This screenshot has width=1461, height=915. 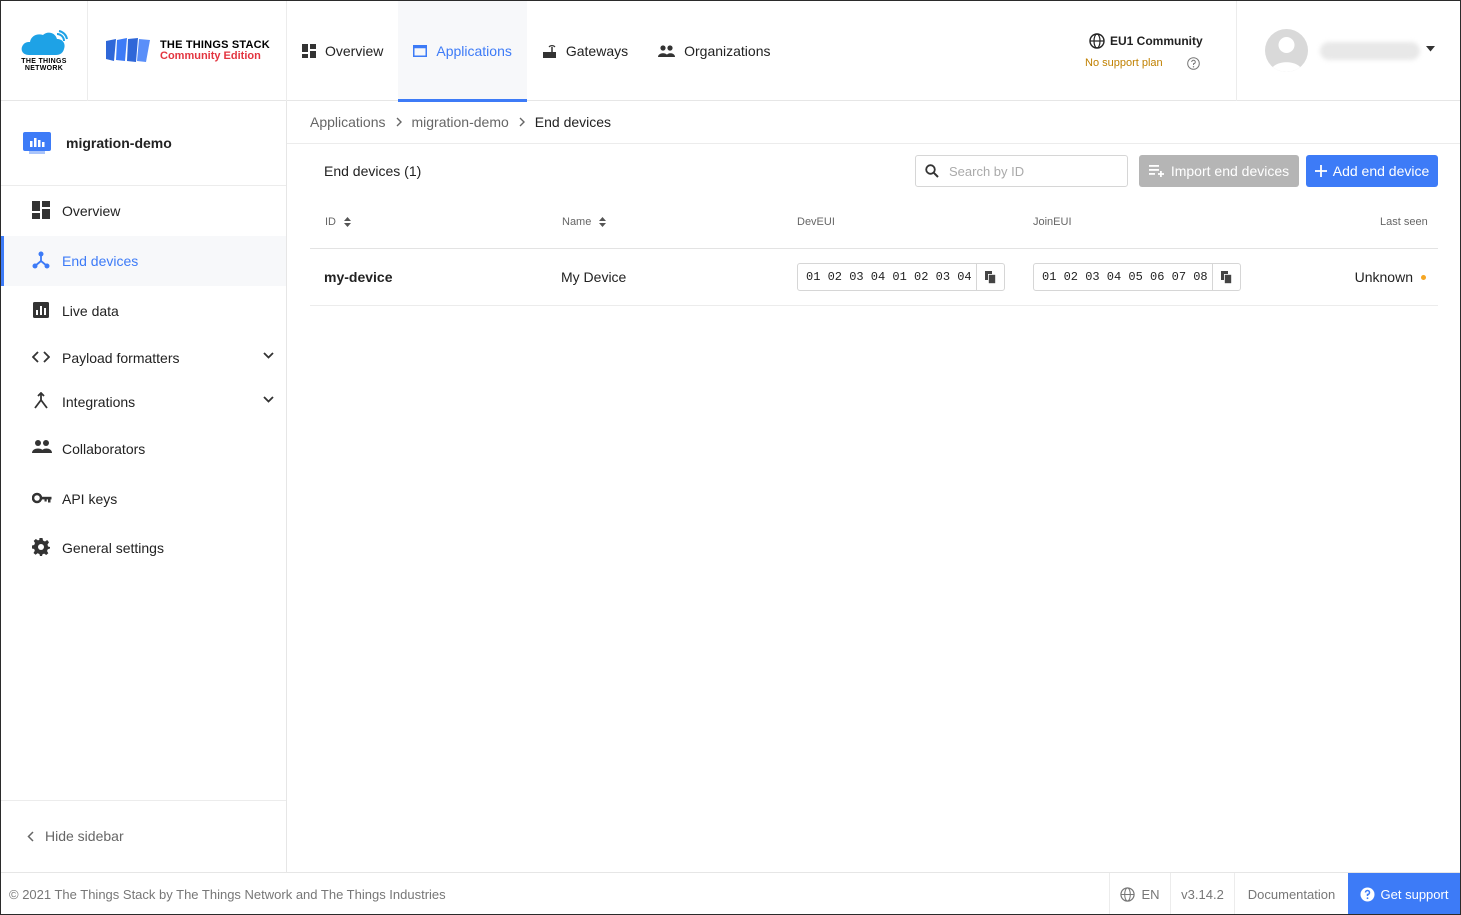 I want to click on chart-icon, so click(x=41, y=310).